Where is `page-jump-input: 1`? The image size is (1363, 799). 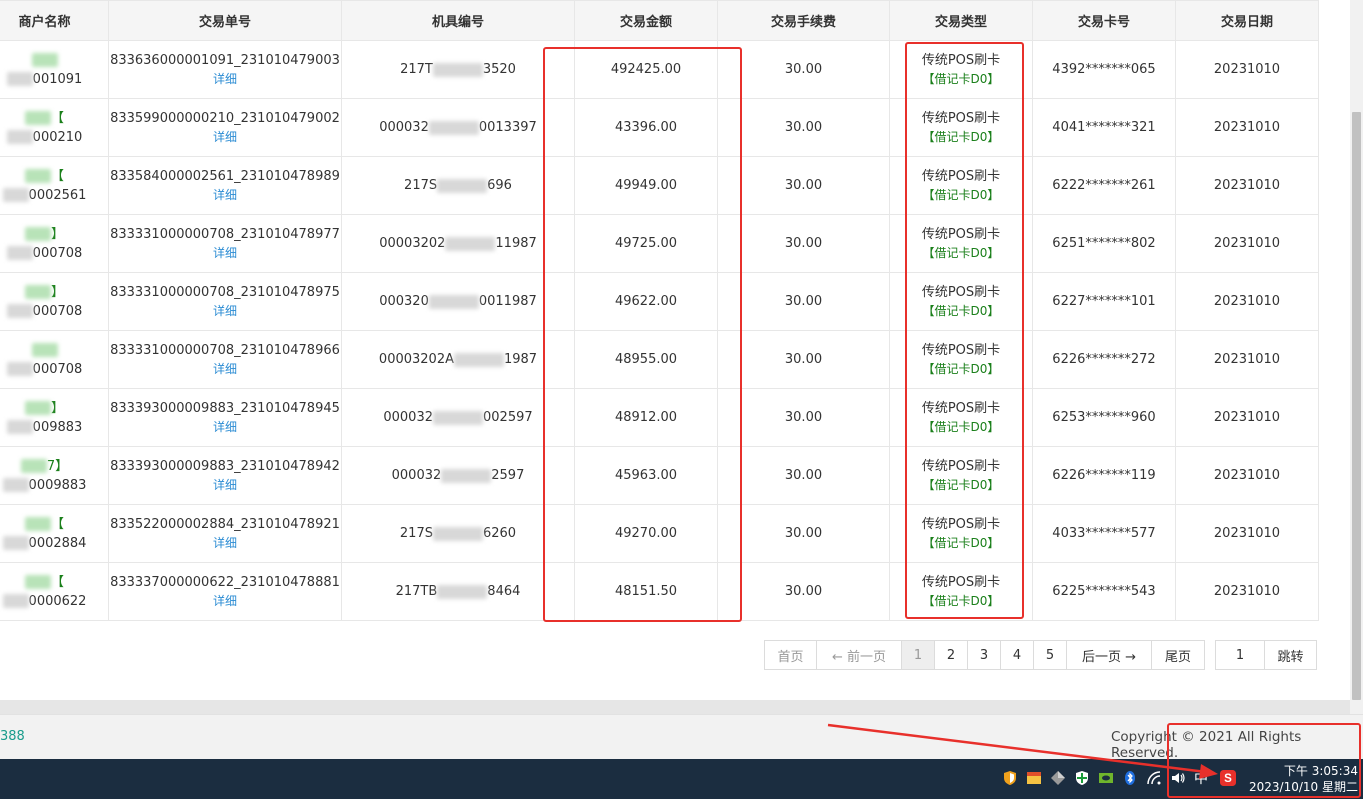 page-jump-input: 1 is located at coordinates (1240, 655).